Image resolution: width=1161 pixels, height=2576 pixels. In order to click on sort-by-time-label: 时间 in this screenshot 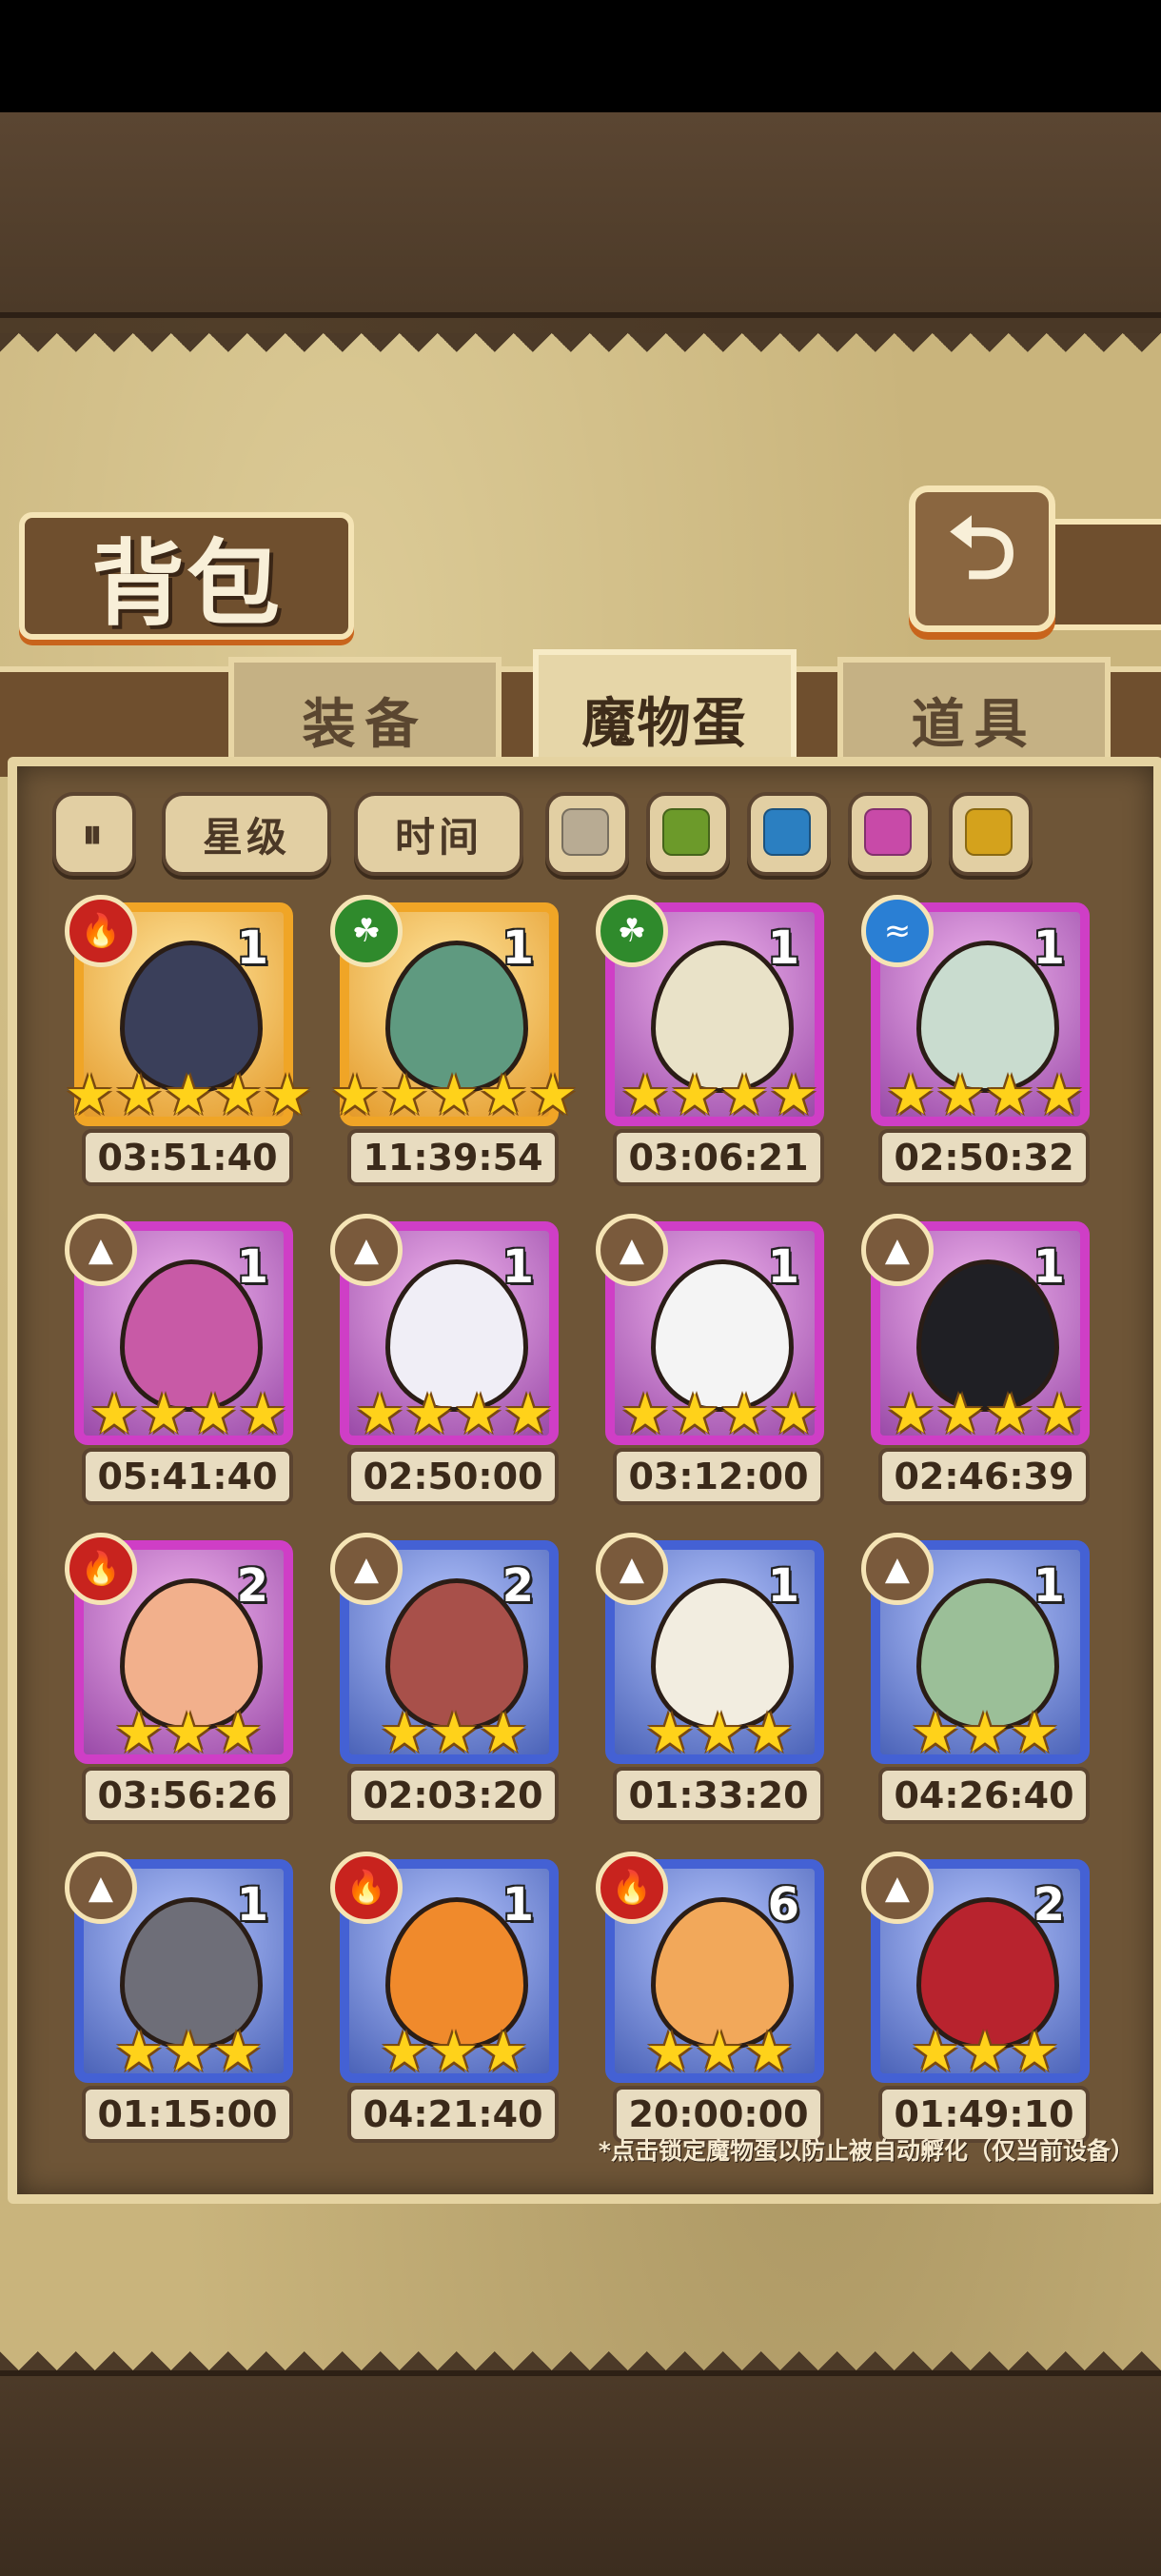, I will do `click(438, 837)`.